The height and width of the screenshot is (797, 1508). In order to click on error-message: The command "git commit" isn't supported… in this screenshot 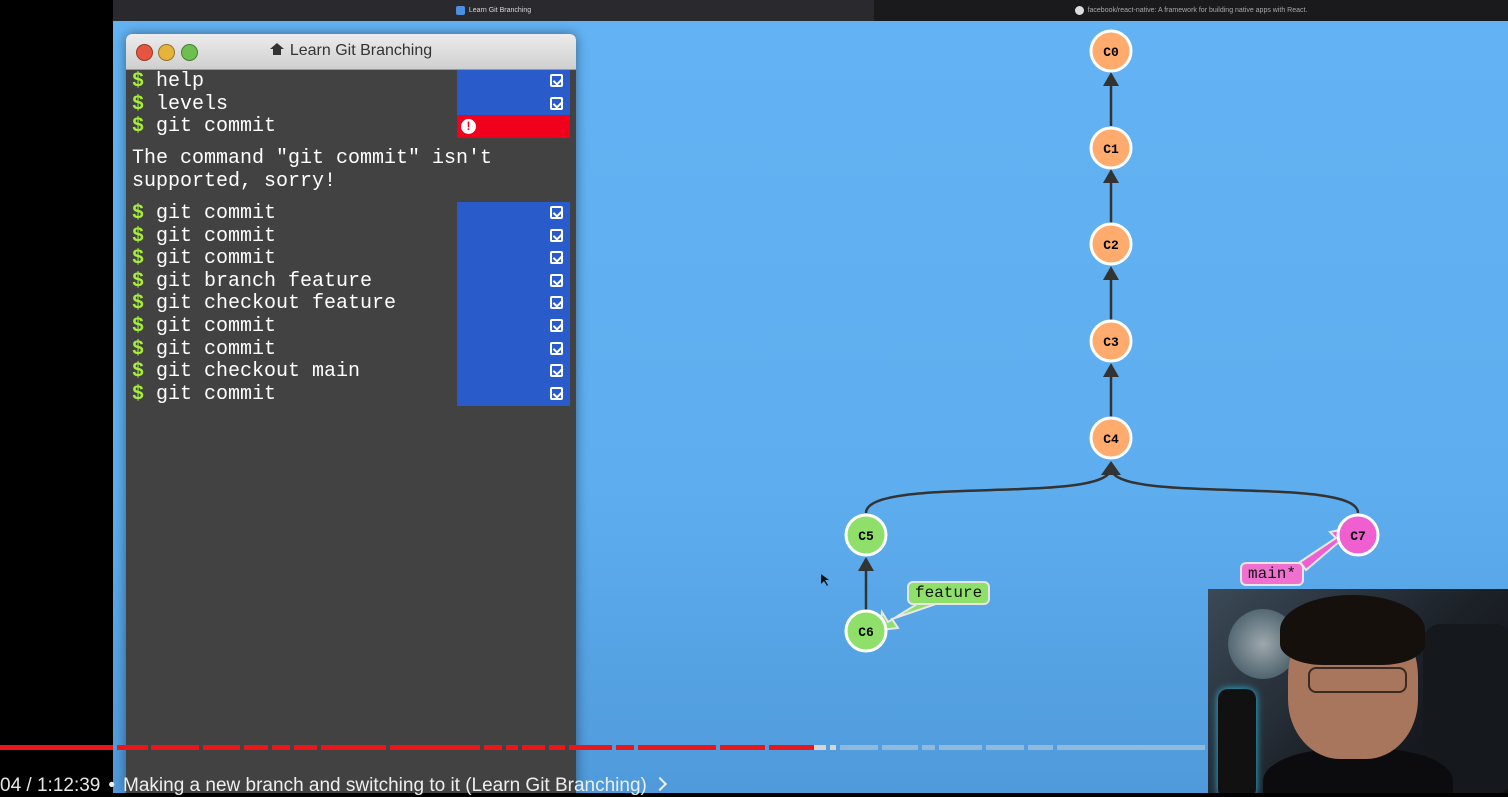, I will do `click(318, 170)`.